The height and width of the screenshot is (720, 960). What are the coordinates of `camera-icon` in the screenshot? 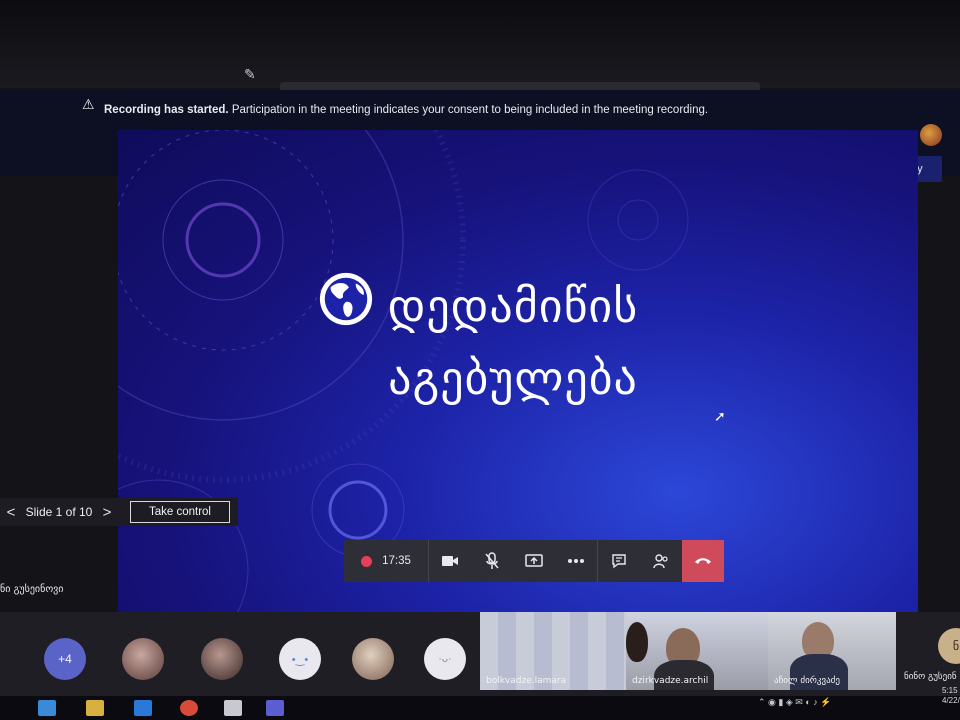 It's located at (450, 561).